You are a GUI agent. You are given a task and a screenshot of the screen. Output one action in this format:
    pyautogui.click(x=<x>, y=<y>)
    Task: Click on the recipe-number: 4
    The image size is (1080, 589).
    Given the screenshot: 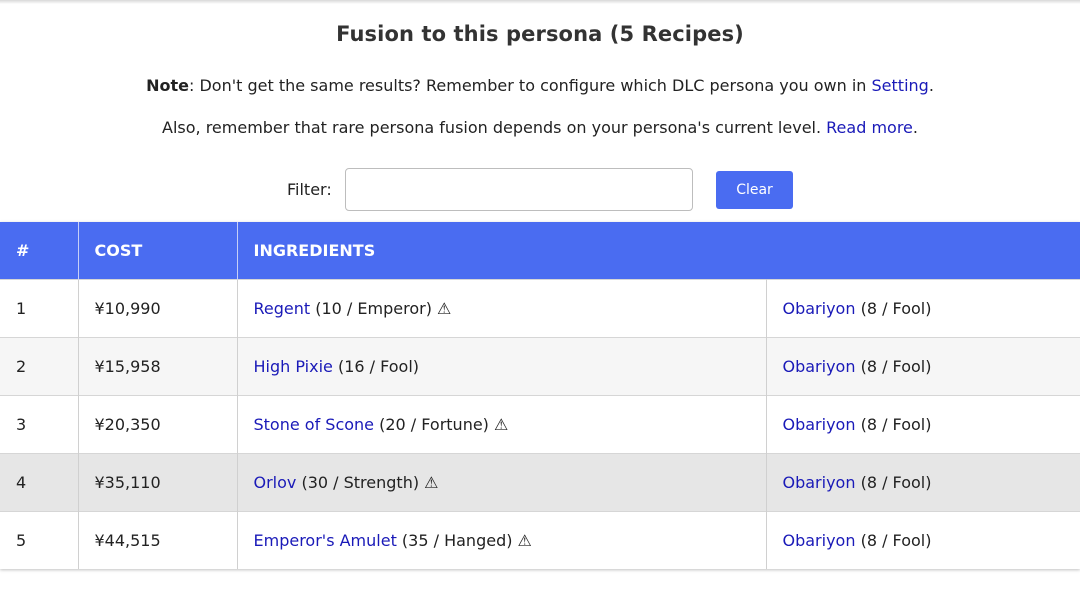 What is the action you would take?
    pyautogui.click(x=39, y=481)
    